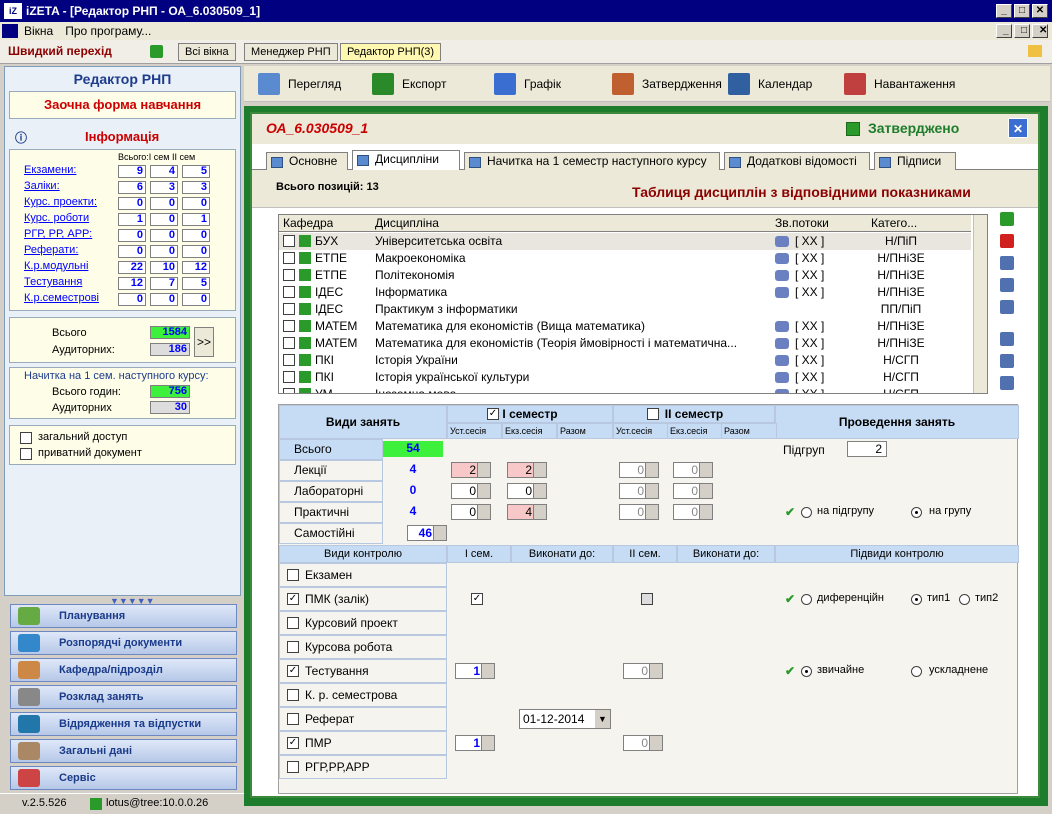 Image resolution: width=1052 pixels, height=814 pixels. Describe the element at coordinates (123, 670) in the screenshot. I see `nav-button: Кафедра/підрозділ` at that location.